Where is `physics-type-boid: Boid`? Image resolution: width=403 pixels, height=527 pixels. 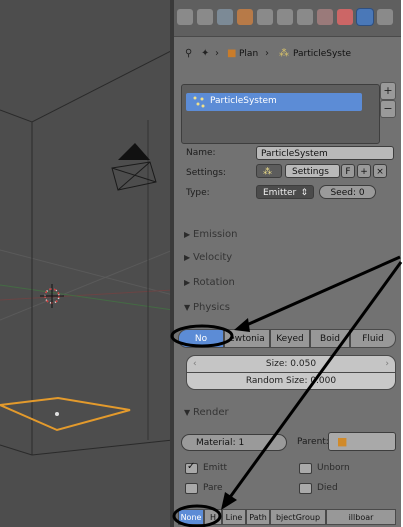 physics-type-boid: Boid is located at coordinates (330, 338).